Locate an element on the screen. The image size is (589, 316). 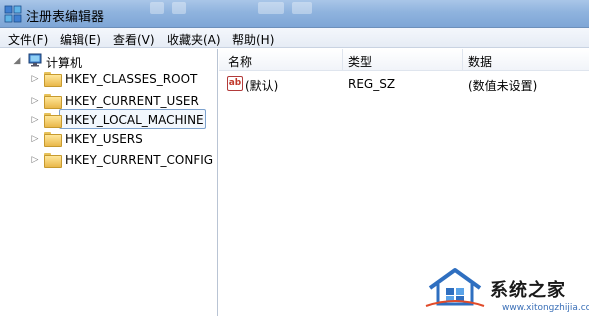
tree-item-hkcr: ▷ HKEY_CLASSES_ROOT is located at coordinates (109, 79).